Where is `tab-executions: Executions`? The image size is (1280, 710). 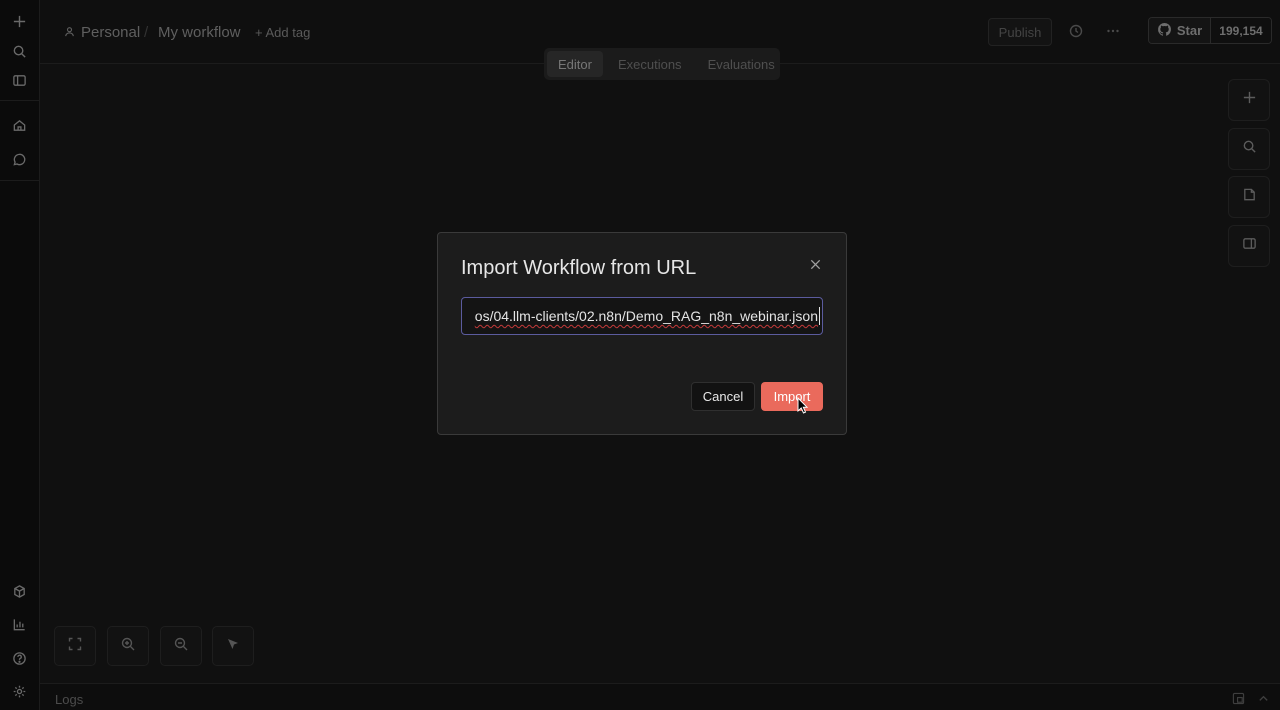 tab-executions: Executions is located at coordinates (650, 64).